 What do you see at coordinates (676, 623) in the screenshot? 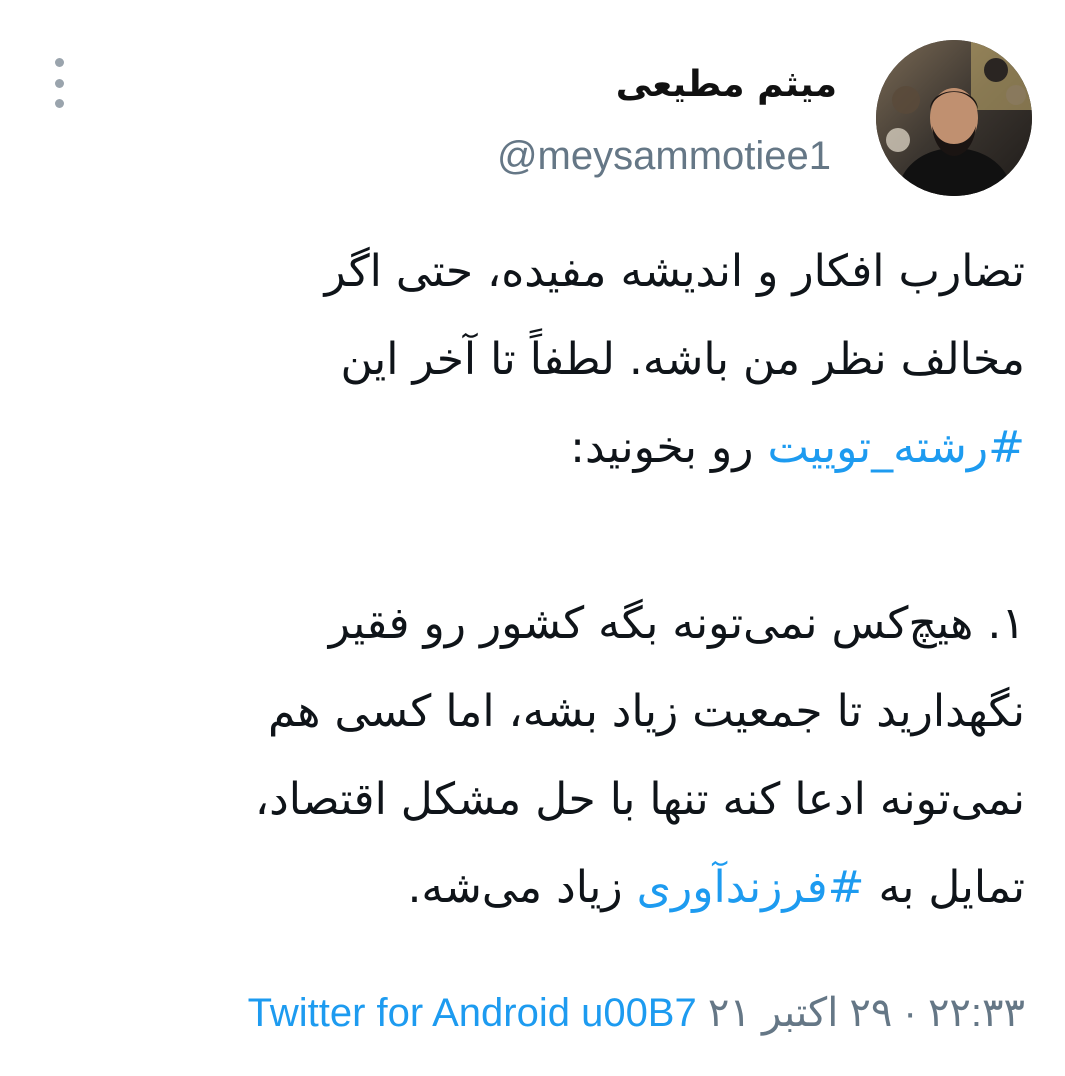
I see `tweet-line: ۱. هیچ‌کس نمی‌تونه بگه کشور رو فقیر` at bounding box center [676, 623].